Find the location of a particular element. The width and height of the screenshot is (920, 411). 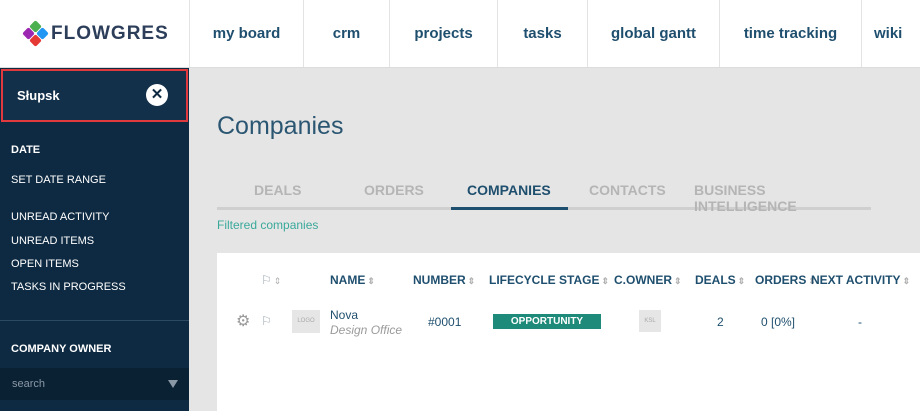

col-next-activity-label: NEXT ACTIVITY is located at coordinates (856, 280).